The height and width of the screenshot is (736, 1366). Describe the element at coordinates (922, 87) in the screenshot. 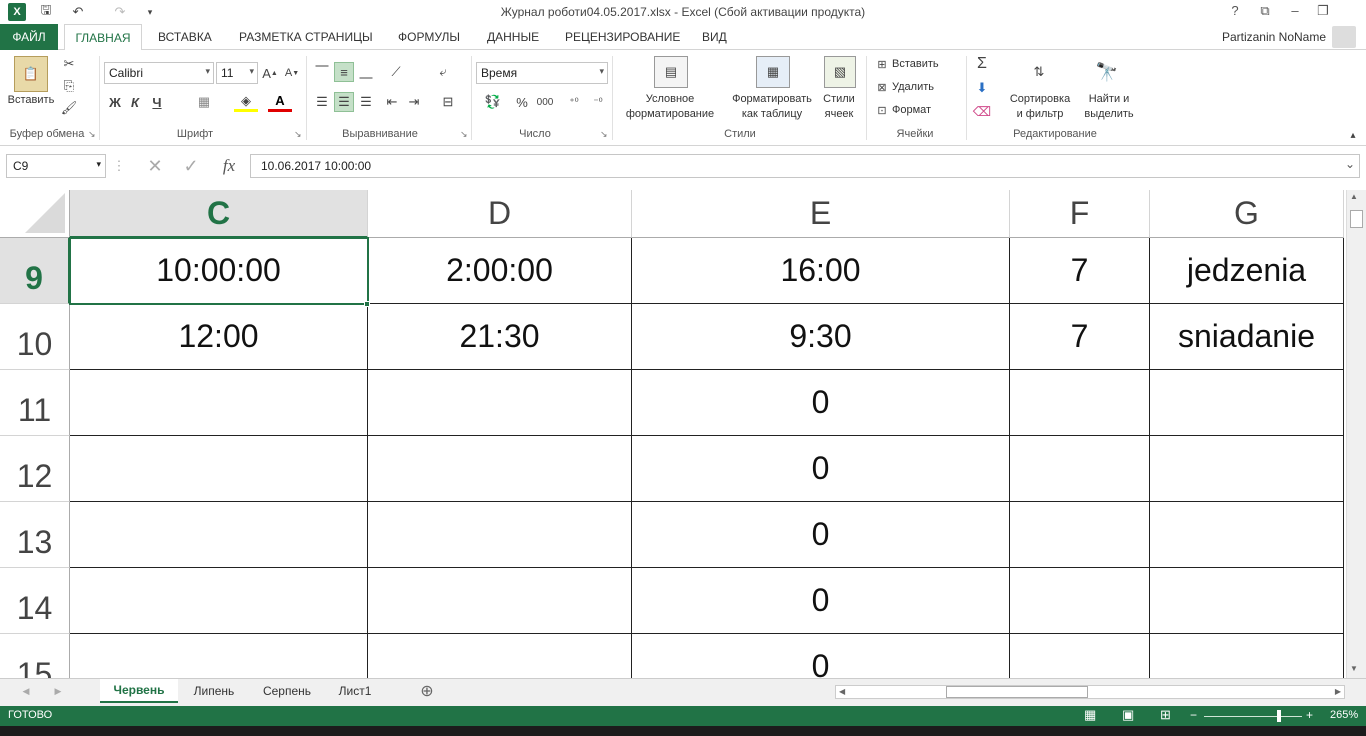

I see `delete-cells-button: Удалить` at that location.